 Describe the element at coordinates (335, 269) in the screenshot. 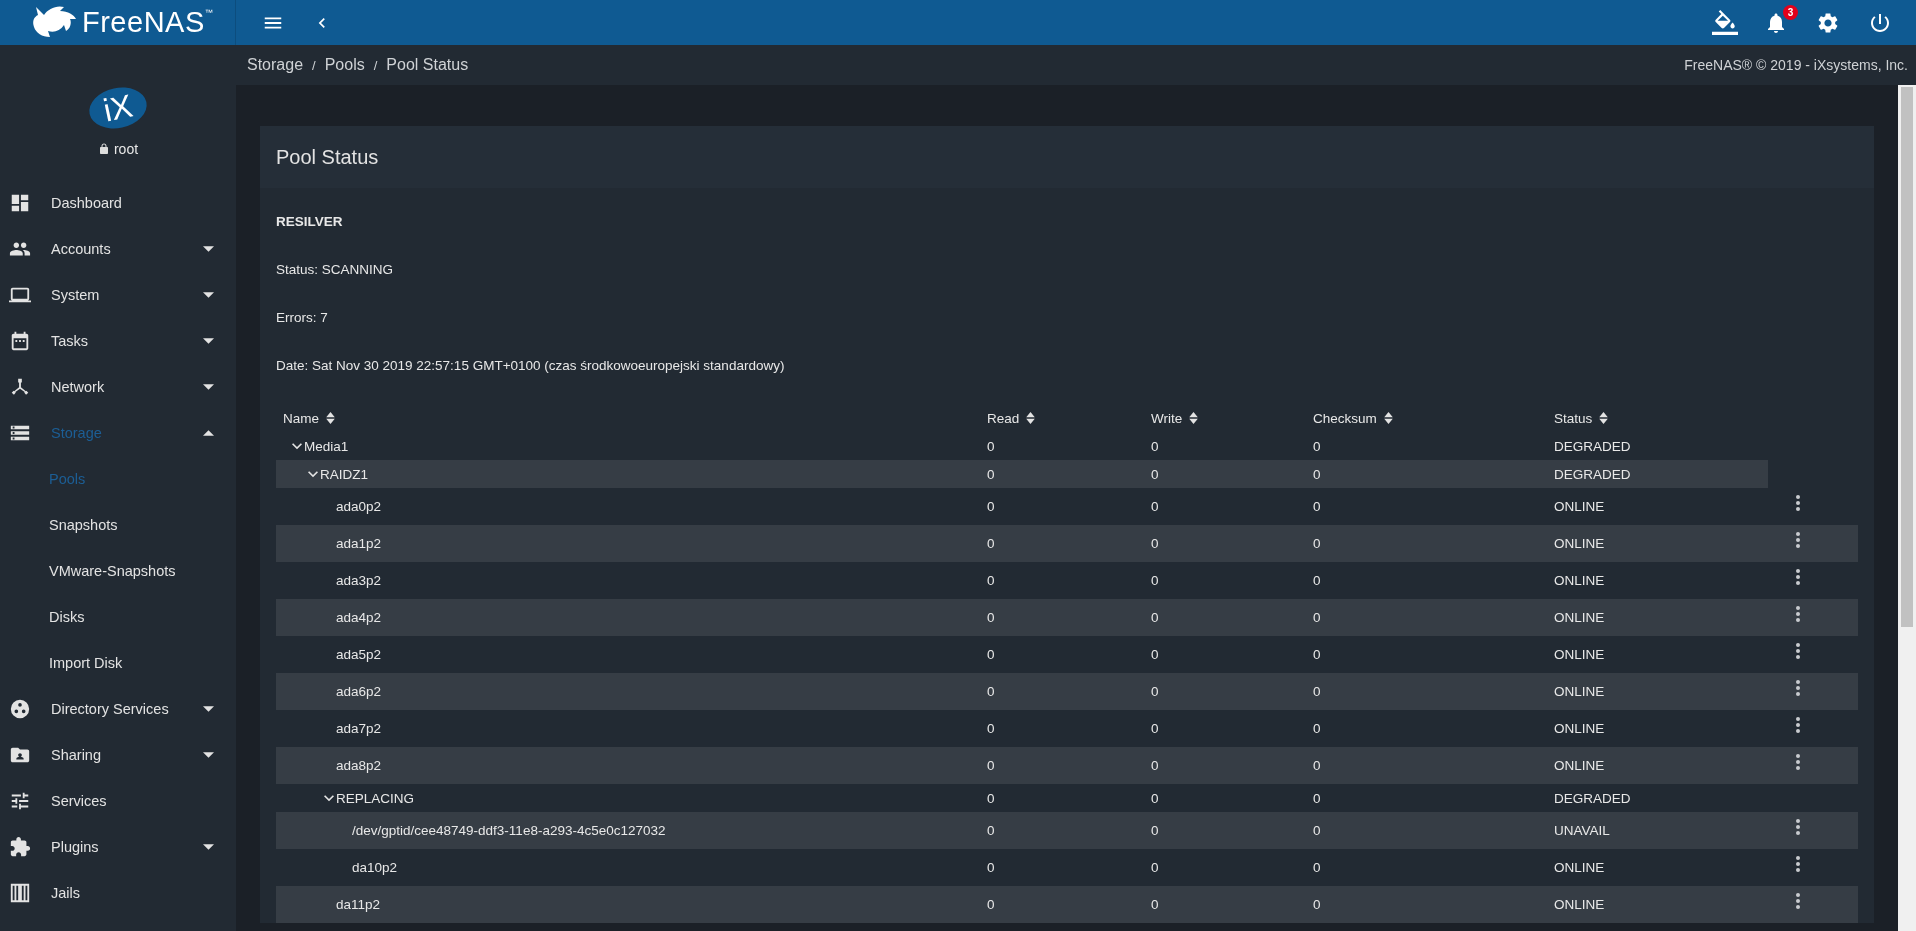

I see `info-line: Status: SCANNING` at that location.